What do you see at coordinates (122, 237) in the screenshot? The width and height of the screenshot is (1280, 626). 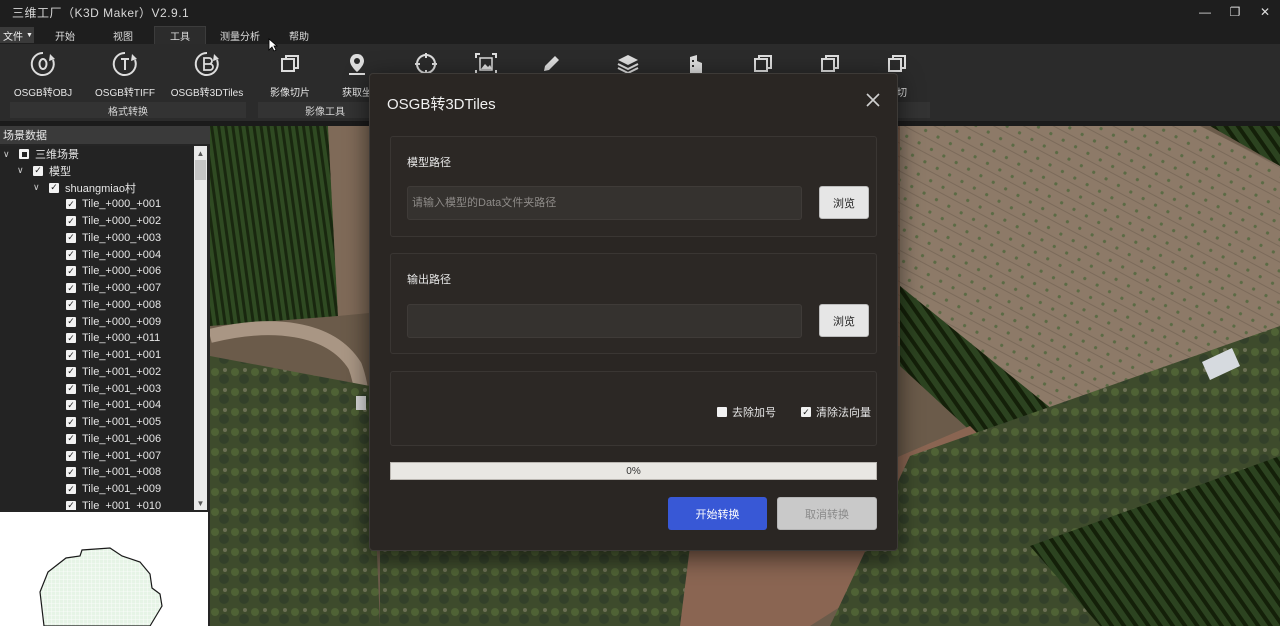 I see `tree-item-label: Tile_+000_+003` at bounding box center [122, 237].